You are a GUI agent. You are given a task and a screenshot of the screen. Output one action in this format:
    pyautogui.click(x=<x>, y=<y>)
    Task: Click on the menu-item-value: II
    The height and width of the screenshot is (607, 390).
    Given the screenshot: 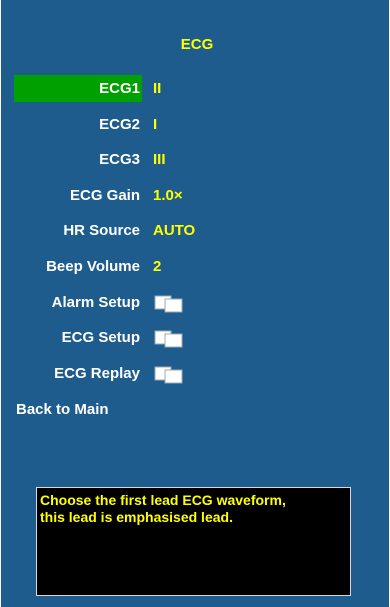 What is the action you would take?
    pyautogui.click(x=157, y=88)
    